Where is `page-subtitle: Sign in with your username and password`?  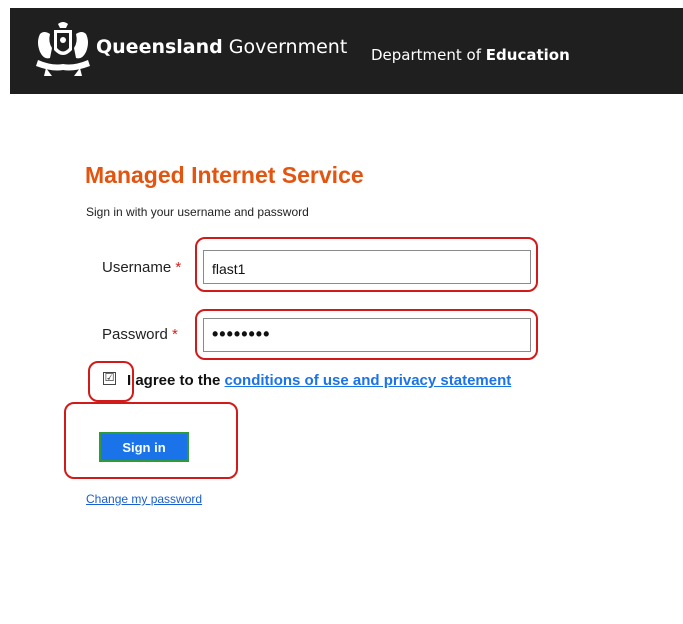 page-subtitle: Sign in with your username and password is located at coordinates (197, 212).